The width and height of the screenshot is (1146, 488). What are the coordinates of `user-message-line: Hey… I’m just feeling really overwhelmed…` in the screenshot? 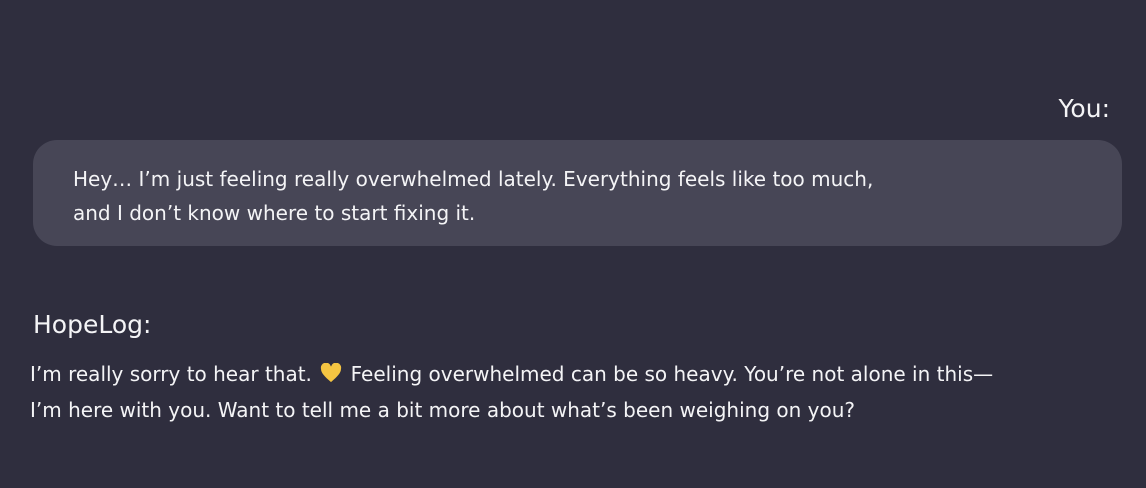 It's located at (473, 179).